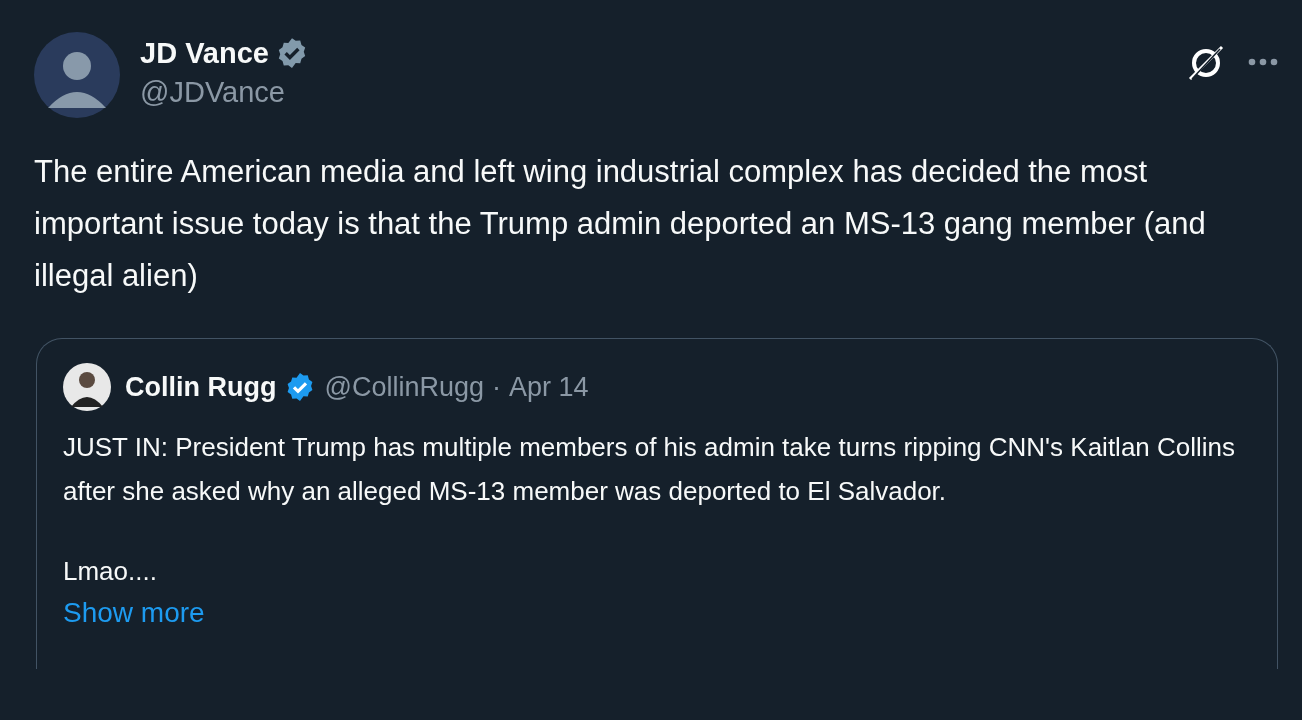  Describe the element at coordinates (404, 387) in the screenshot. I see `author-handle: @CollinRugg` at that location.